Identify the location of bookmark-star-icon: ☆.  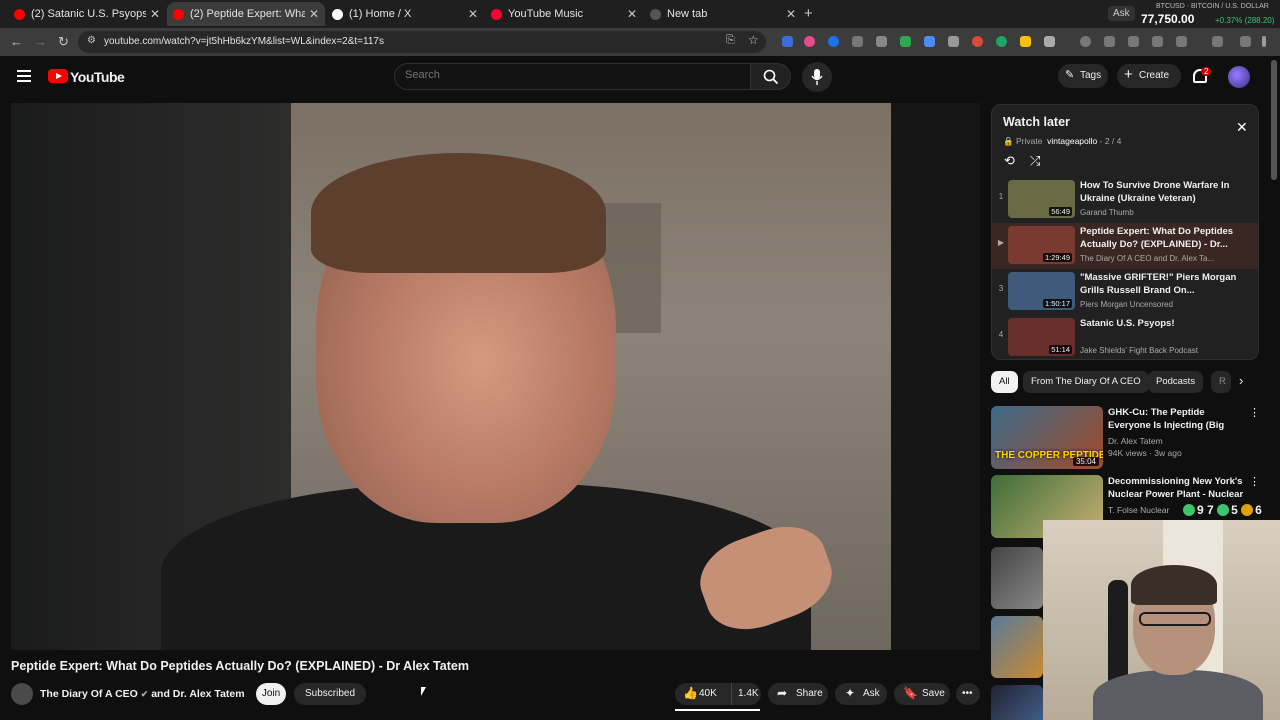
(753, 40).